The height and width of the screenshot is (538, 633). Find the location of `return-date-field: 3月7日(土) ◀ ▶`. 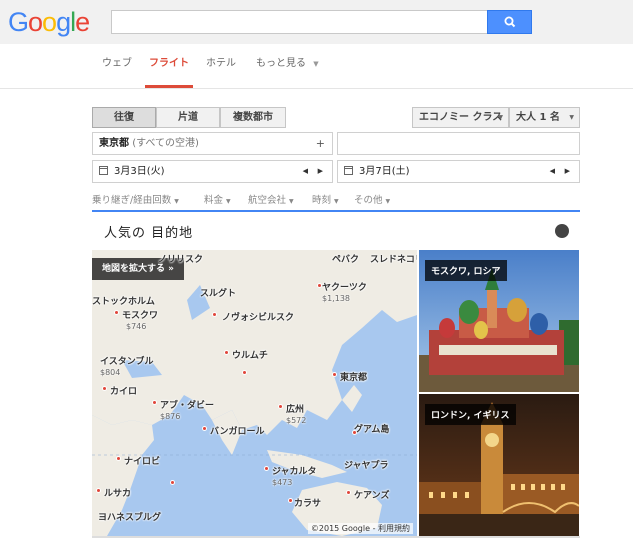

return-date-field: 3月7日(土) ◀ ▶ is located at coordinates (458, 171).